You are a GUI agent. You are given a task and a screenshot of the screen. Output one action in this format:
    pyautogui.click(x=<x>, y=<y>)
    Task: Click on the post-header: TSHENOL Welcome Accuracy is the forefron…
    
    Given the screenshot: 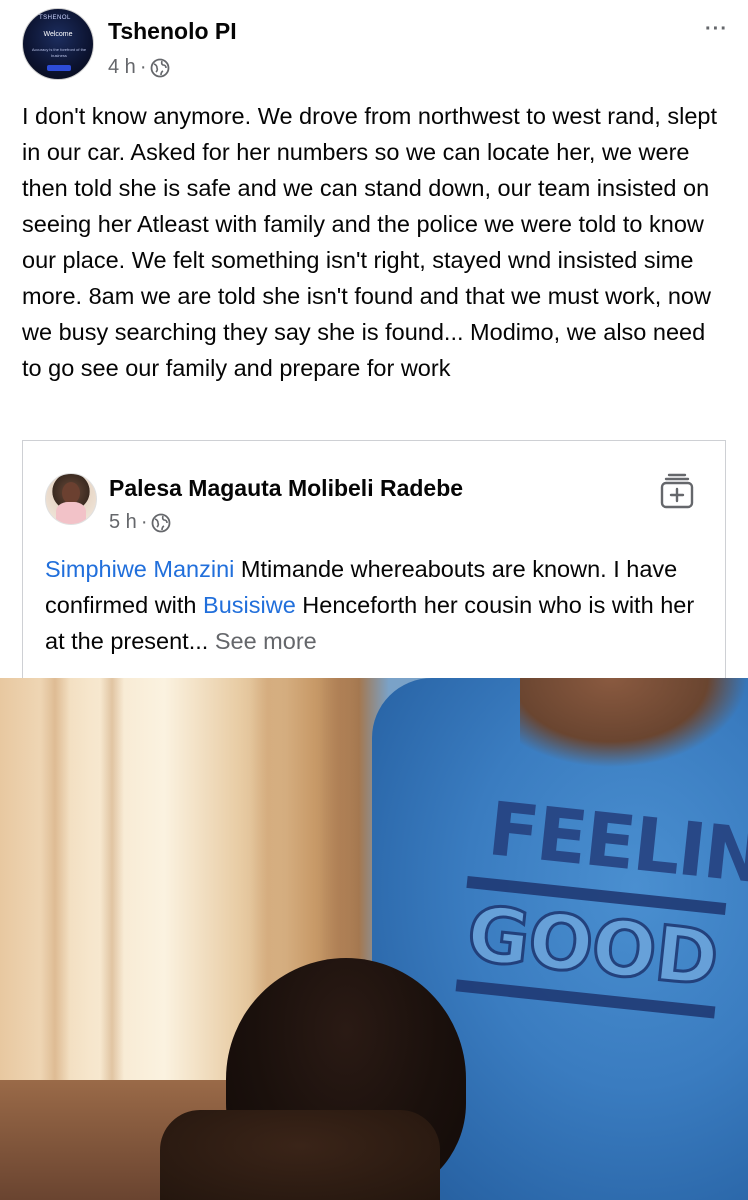 What is the action you would take?
    pyautogui.click(x=374, y=45)
    